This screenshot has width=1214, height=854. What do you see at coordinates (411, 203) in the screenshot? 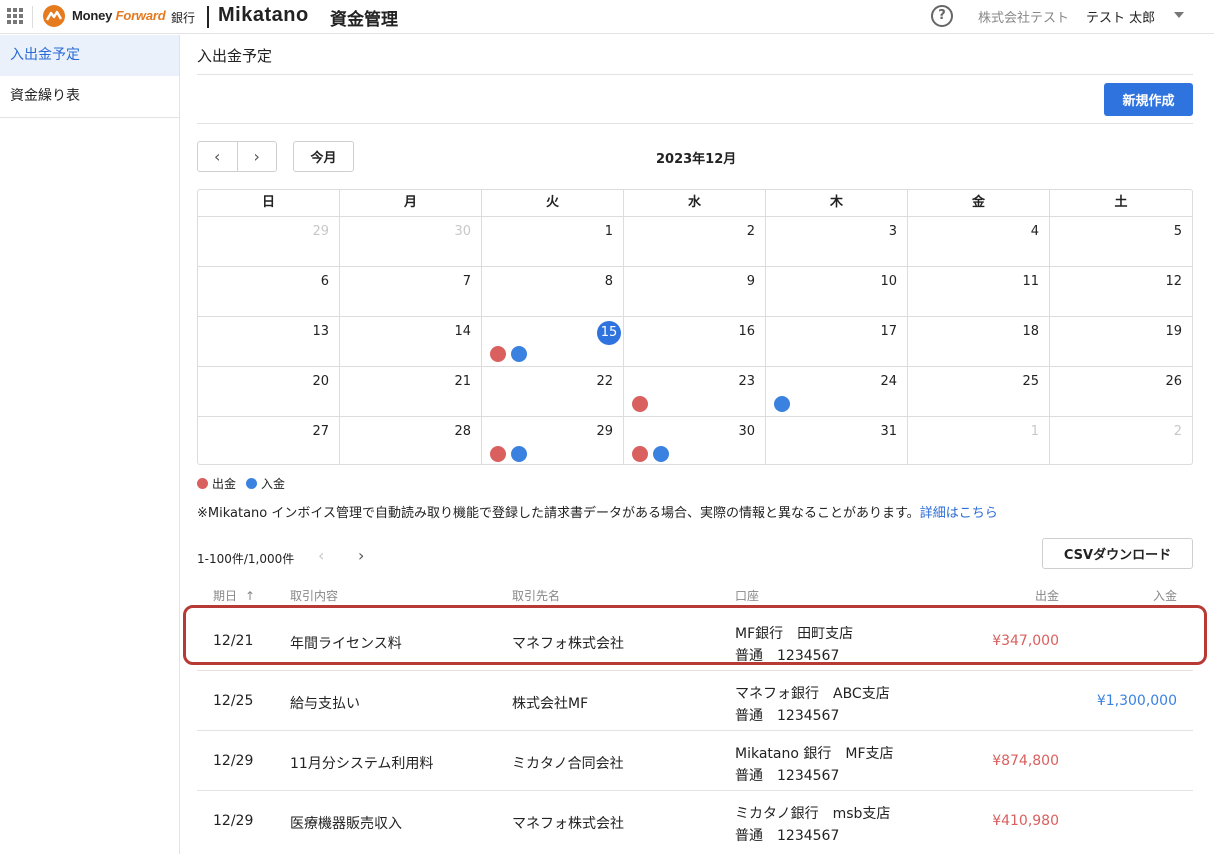
I see `weekday-label: 月` at bounding box center [411, 203].